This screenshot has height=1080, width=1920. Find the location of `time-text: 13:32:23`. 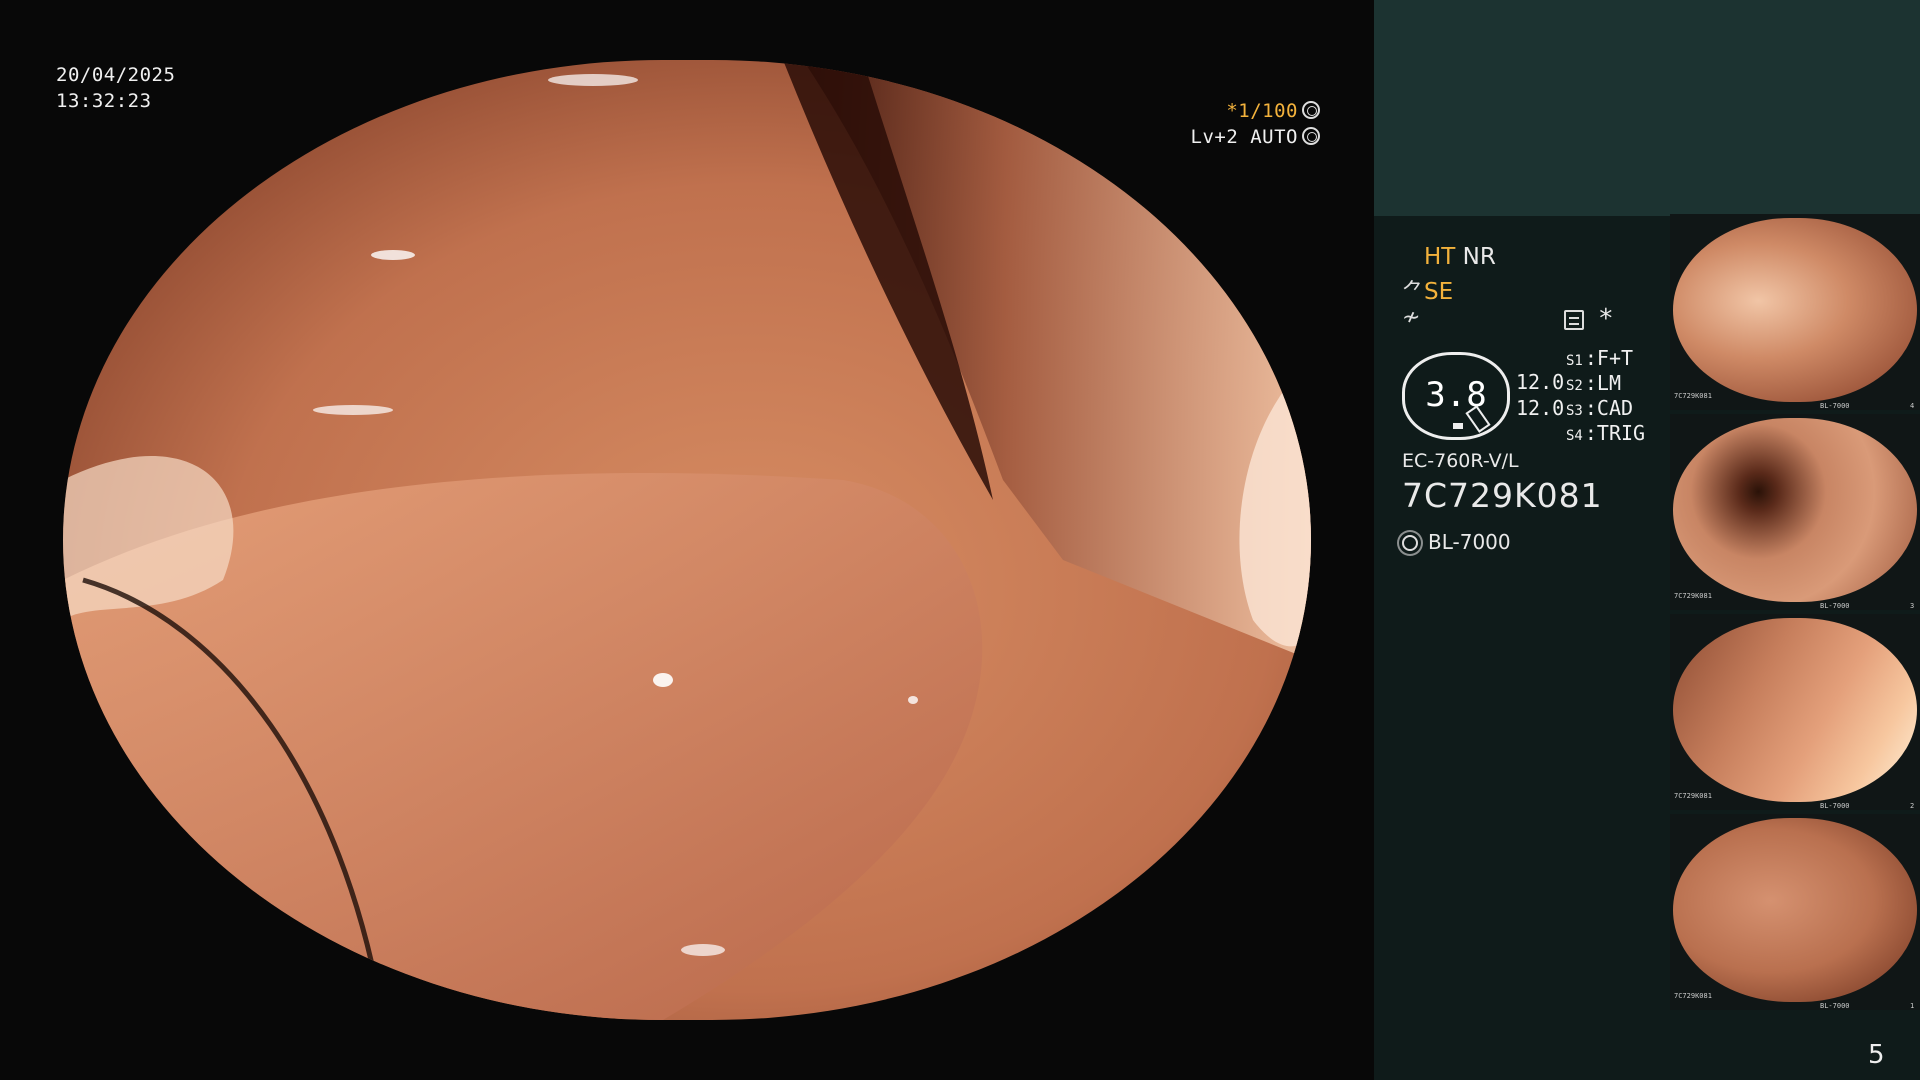

time-text: 13:32:23 is located at coordinates (104, 101).